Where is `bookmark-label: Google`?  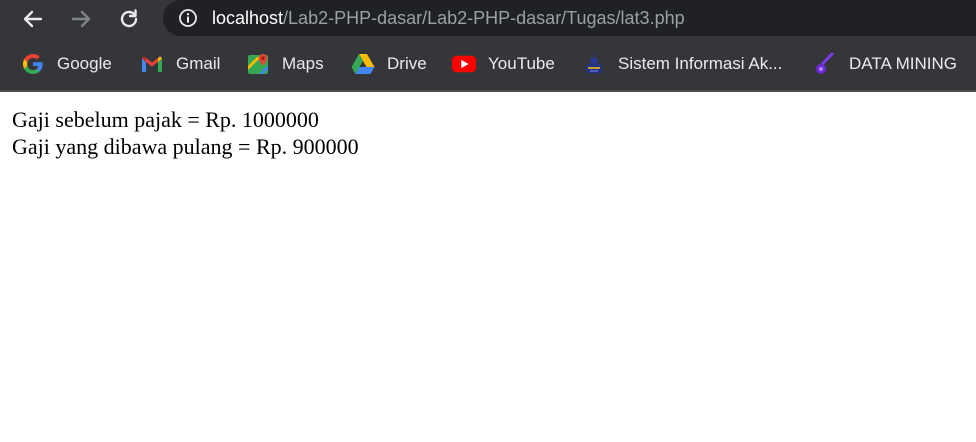
bookmark-label: Google is located at coordinates (84, 63).